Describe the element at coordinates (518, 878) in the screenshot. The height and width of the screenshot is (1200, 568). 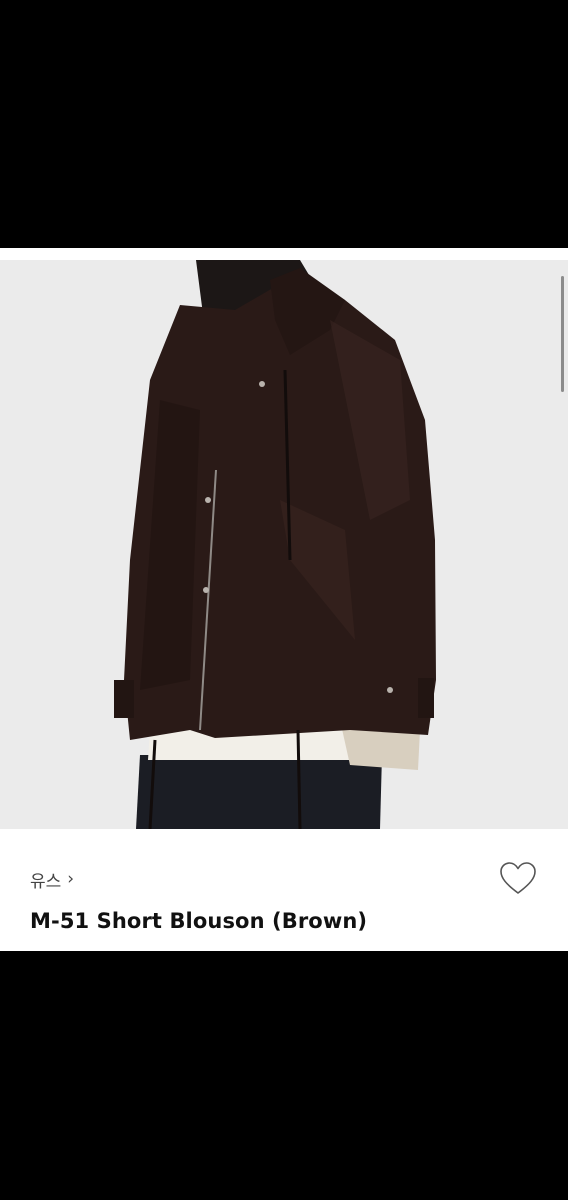
I see `heart-outline-icon` at that location.